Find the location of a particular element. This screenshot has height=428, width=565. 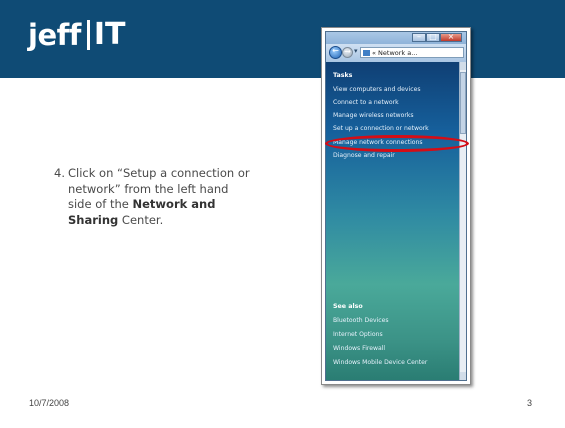

logo-suffix: IT is located at coordinates (109, 34).